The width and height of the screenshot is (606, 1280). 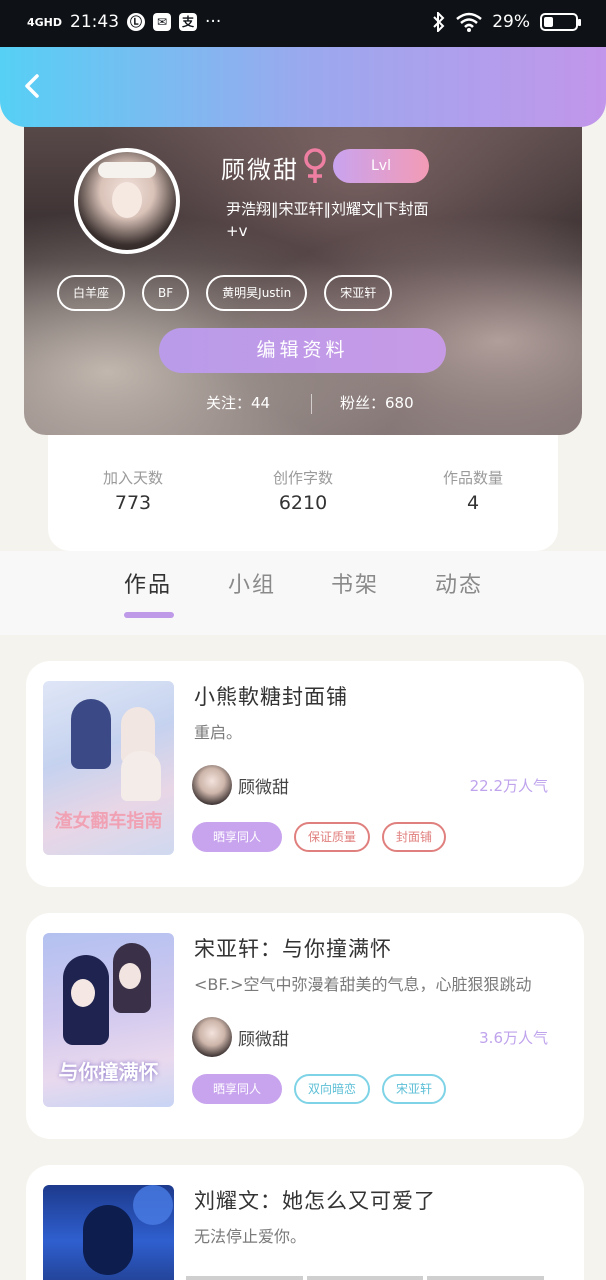 What do you see at coordinates (108, 768) in the screenshot?
I see `book-cover: 渣女翻车指南` at bounding box center [108, 768].